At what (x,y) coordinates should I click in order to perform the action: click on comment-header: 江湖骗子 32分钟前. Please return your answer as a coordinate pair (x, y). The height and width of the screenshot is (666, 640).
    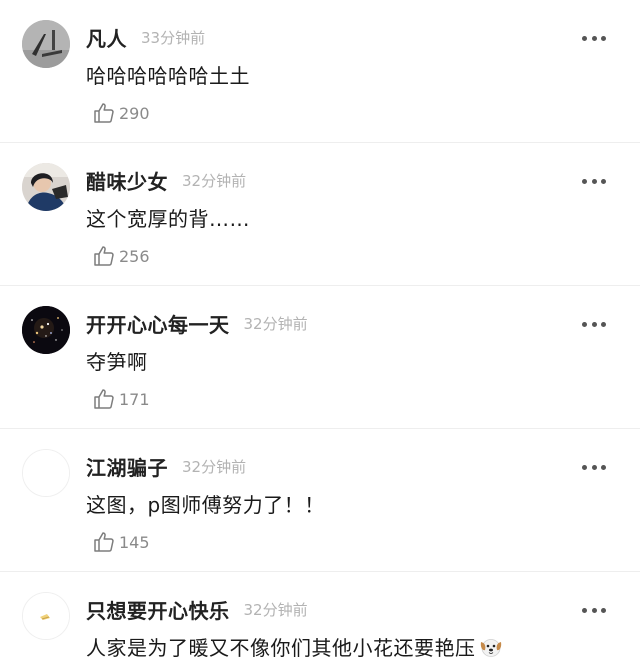
    Looking at the image, I should click on (166, 466).